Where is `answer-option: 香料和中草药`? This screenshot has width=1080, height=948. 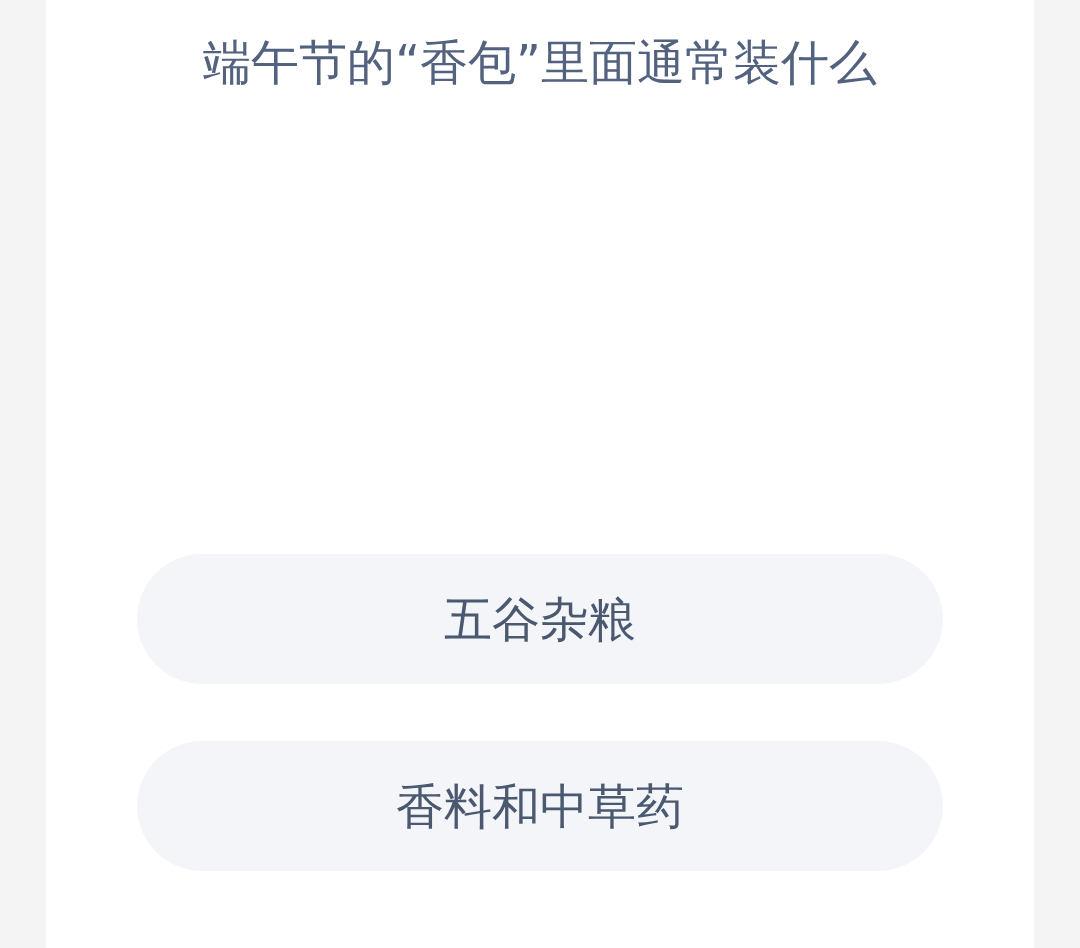 answer-option: 香料和中草药 is located at coordinates (540, 806).